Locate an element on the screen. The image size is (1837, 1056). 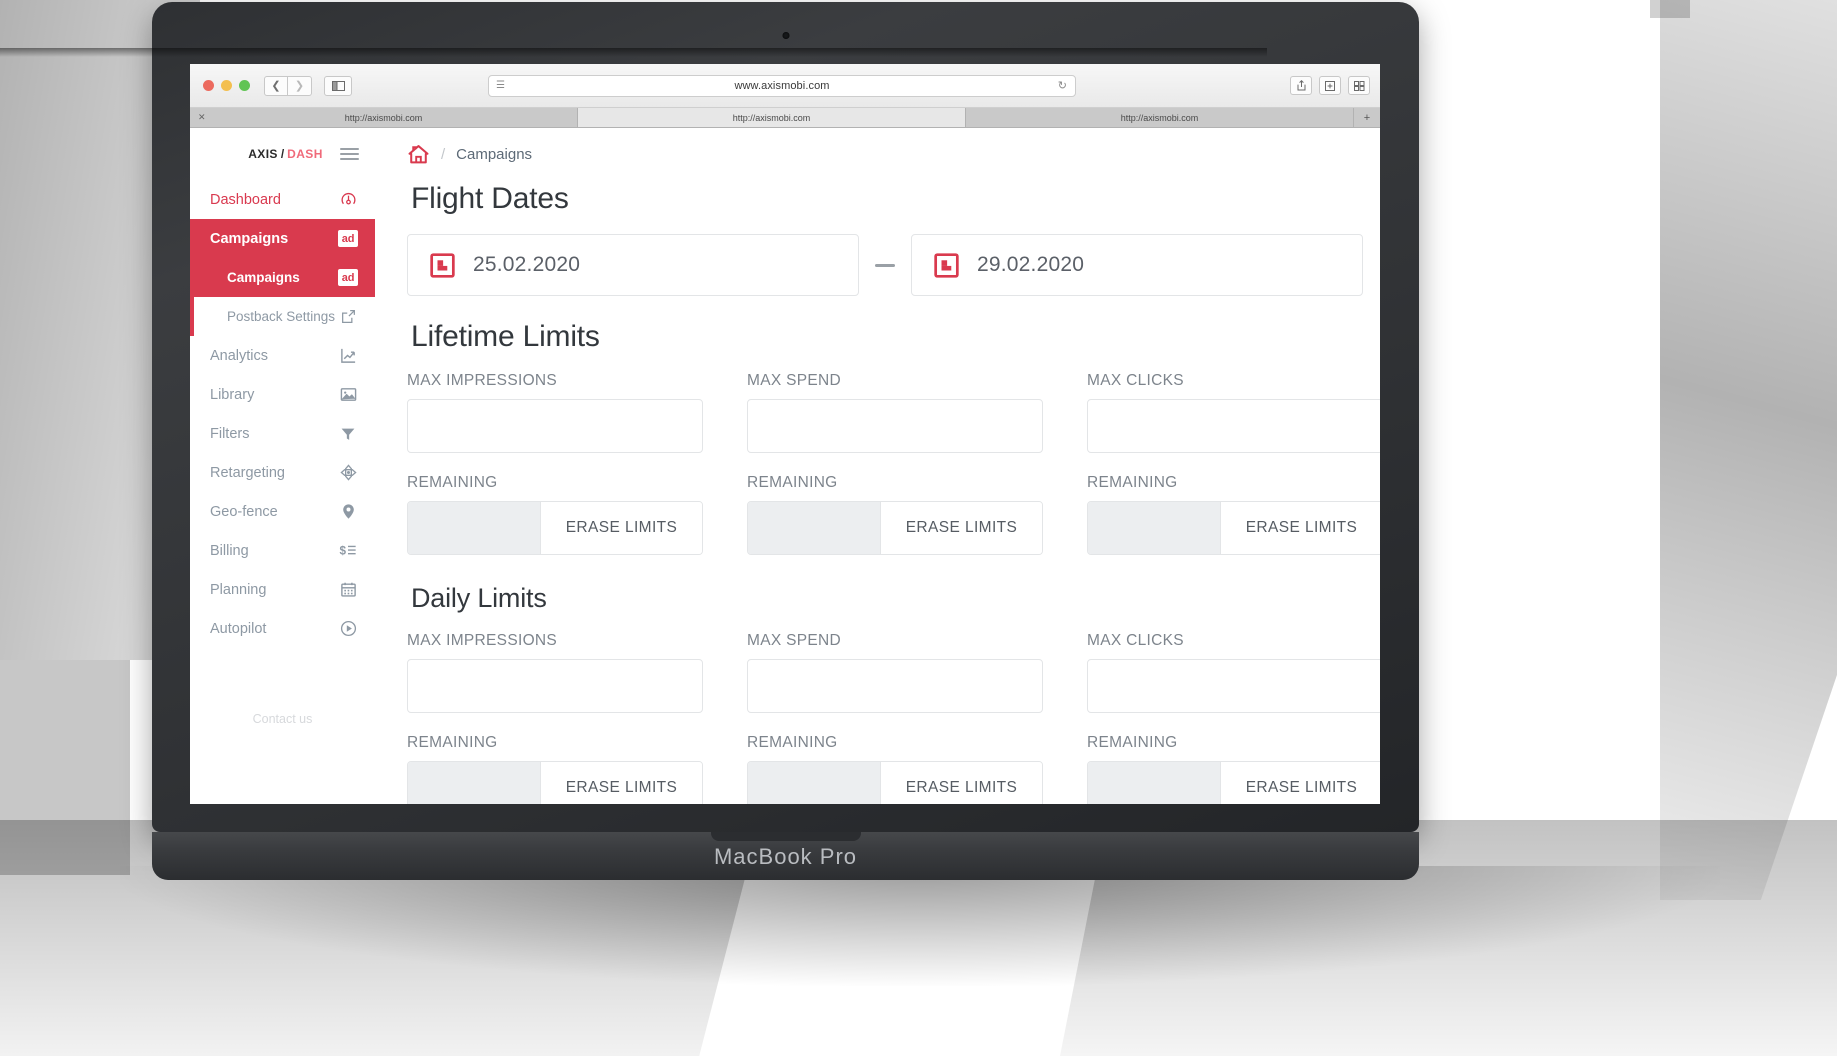
close-window-button is located at coordinates (208, 85).